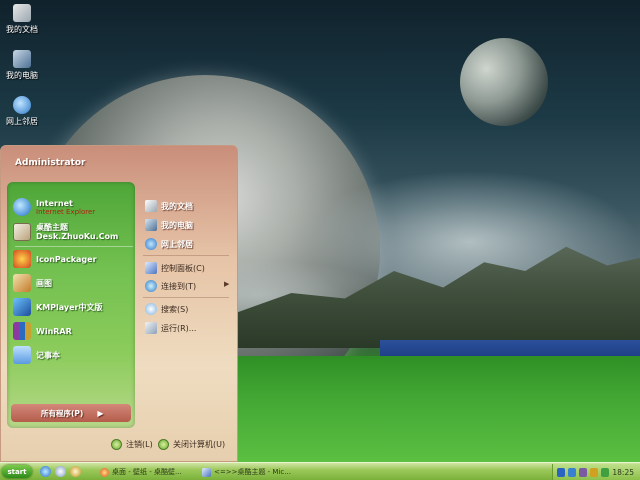 Image resolution: width=640 pixels, height=480 pixels. Describe the element at coordinates (116, 444) in the screenshot. I see `log-off-icon` at that location.